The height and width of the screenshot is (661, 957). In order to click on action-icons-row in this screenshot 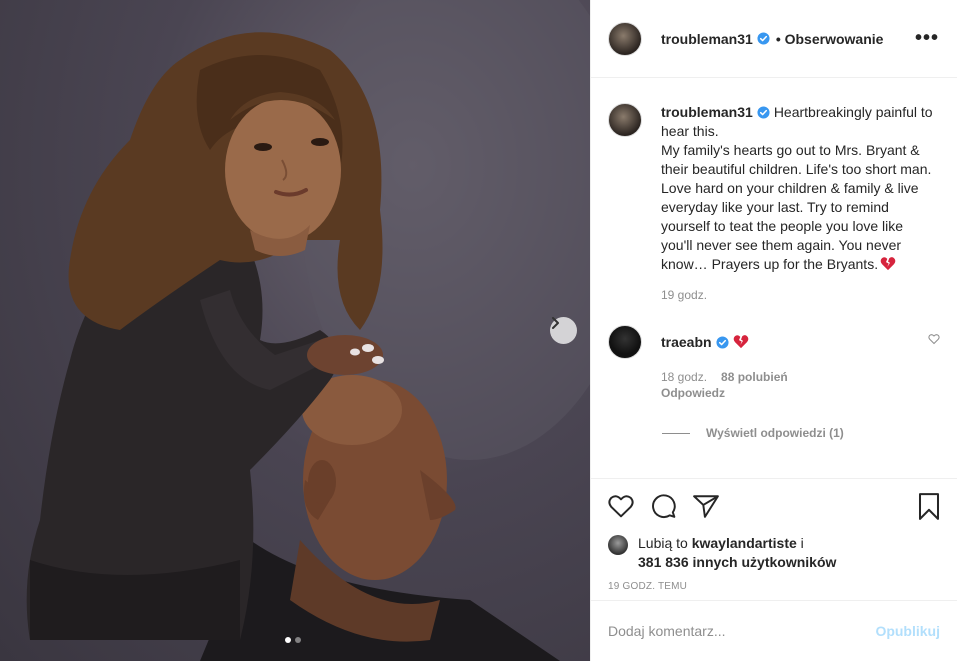, I will do `click(774, 506)`.